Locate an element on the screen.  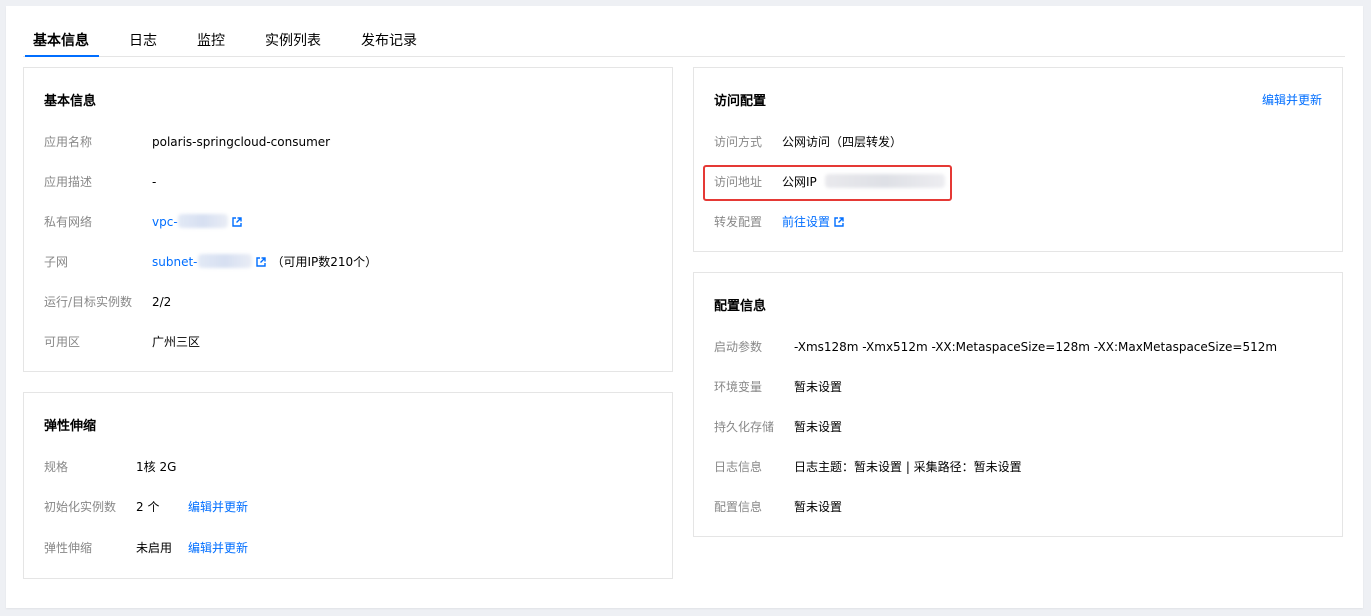
forward-config-value: 前往设置 is located at coordinates (813, 222).